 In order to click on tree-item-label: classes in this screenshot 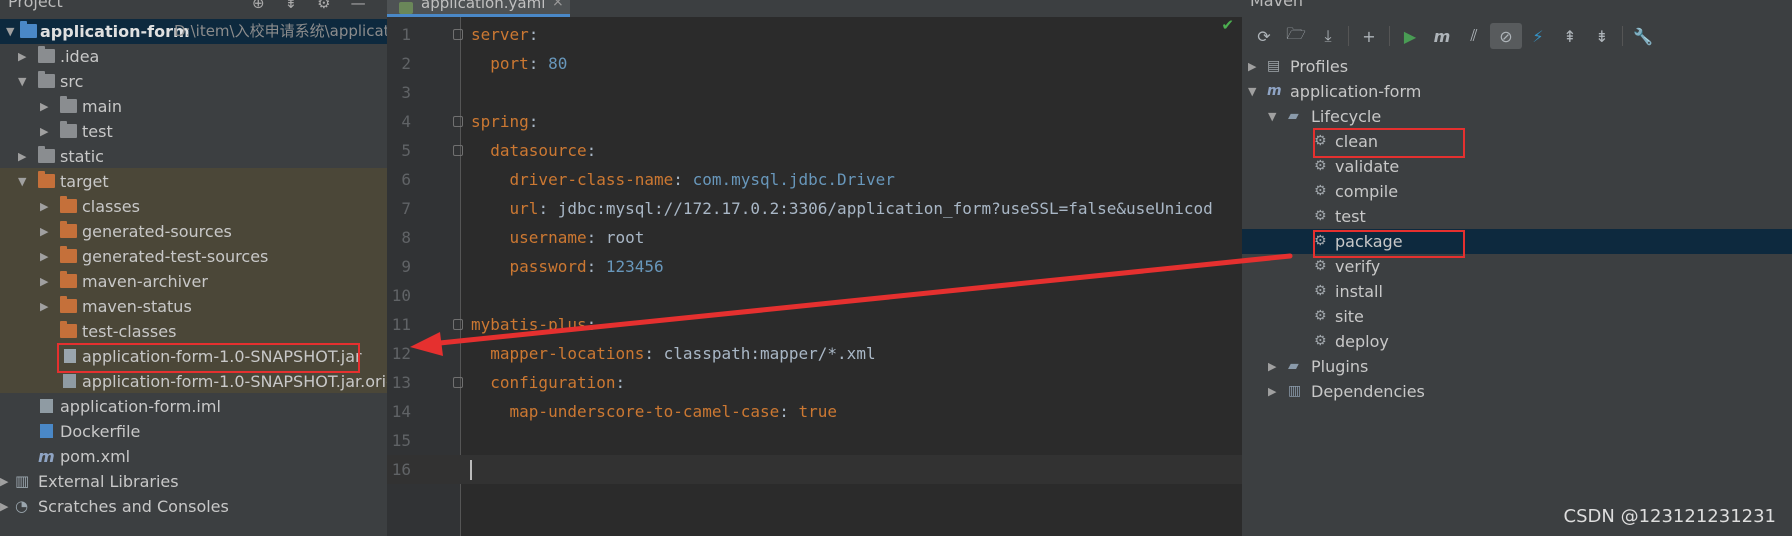, I will do `click(111, 206)`.